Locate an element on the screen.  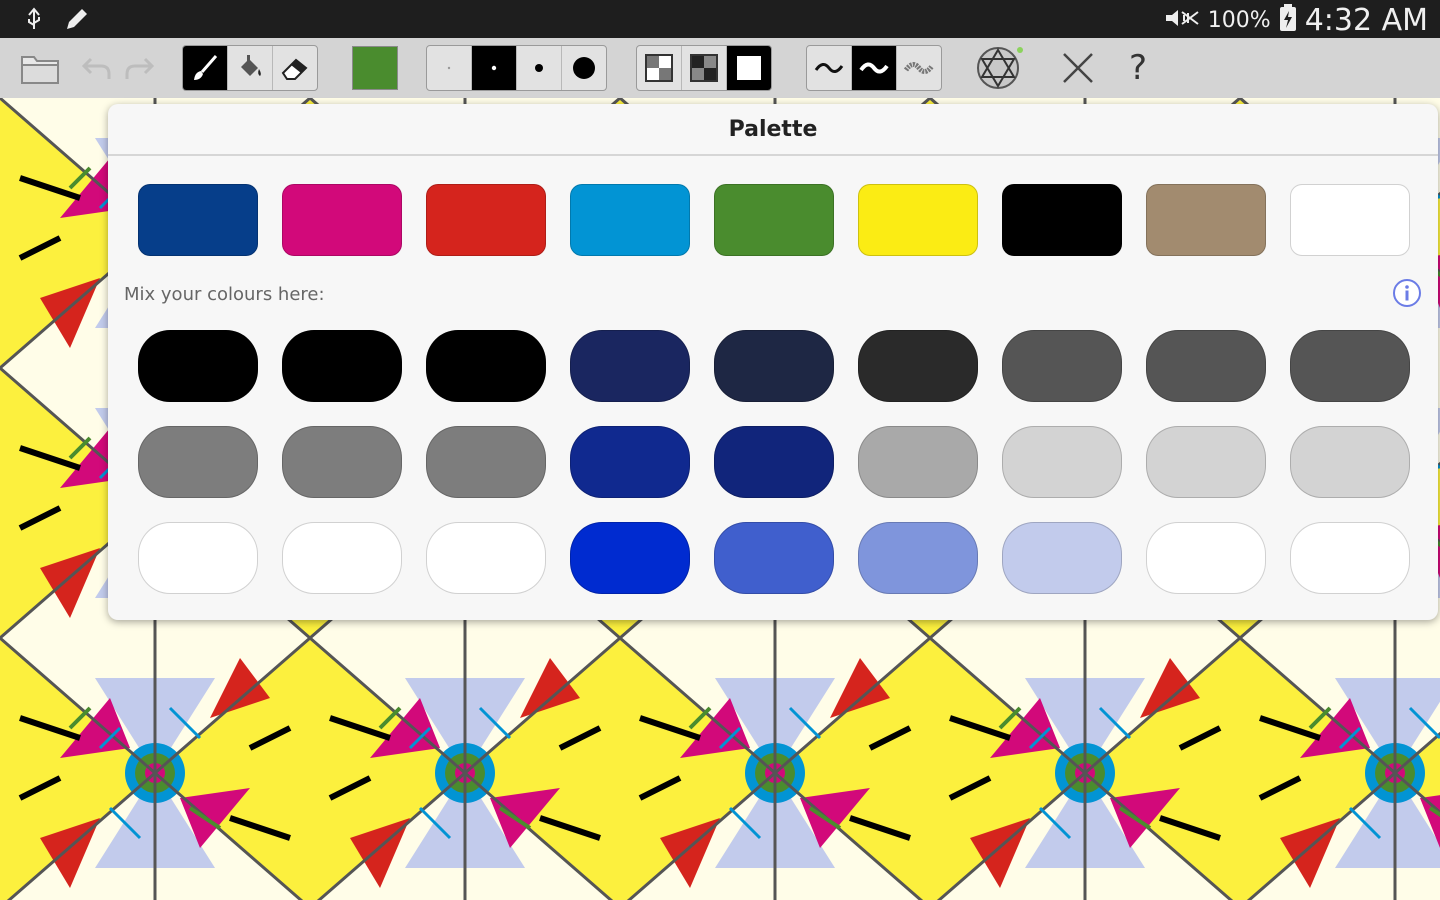
tool-group is located at coordinates (250, 68).